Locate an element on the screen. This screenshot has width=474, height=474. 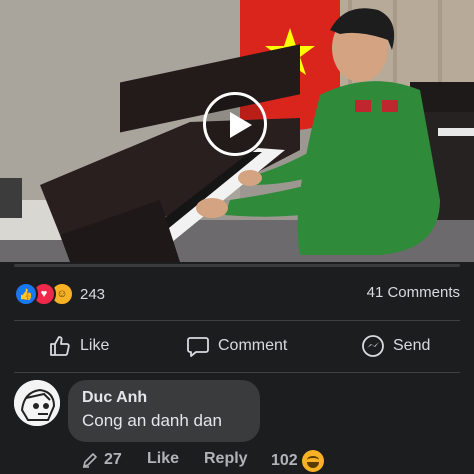
send-button: Send is located at coordinates (395, 346).